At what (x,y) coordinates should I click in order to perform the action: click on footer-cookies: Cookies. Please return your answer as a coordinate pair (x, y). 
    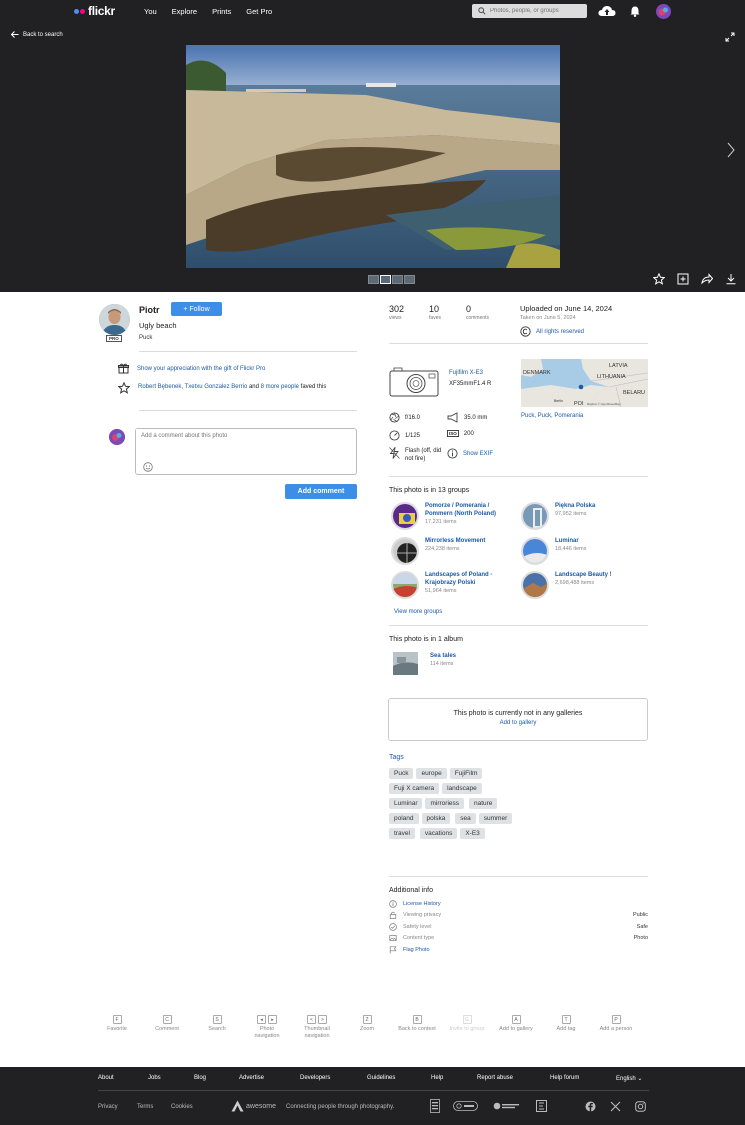
    Looking at the image, I should click on (182, 1107).